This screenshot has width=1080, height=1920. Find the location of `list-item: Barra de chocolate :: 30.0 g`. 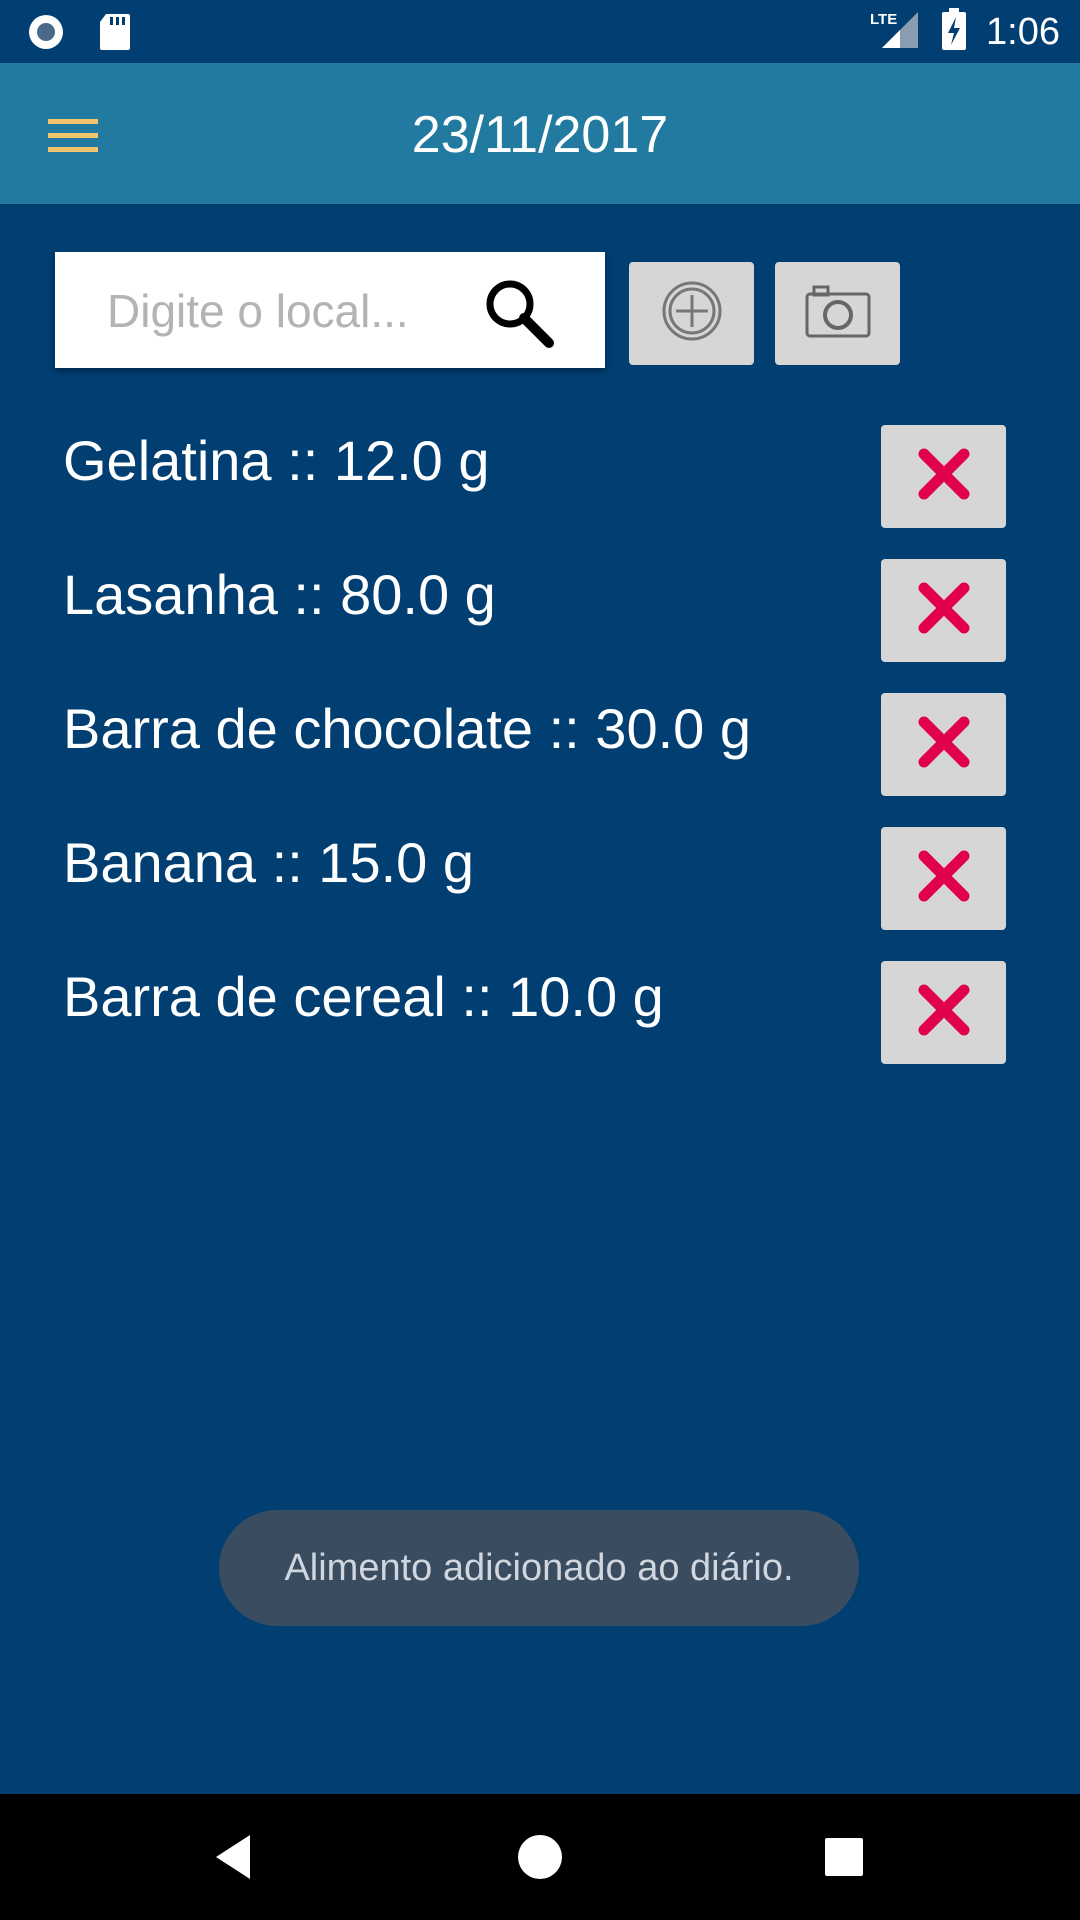

list-item: Barra de chocolate :: 30.0 g is located at coordinates (540, 755).